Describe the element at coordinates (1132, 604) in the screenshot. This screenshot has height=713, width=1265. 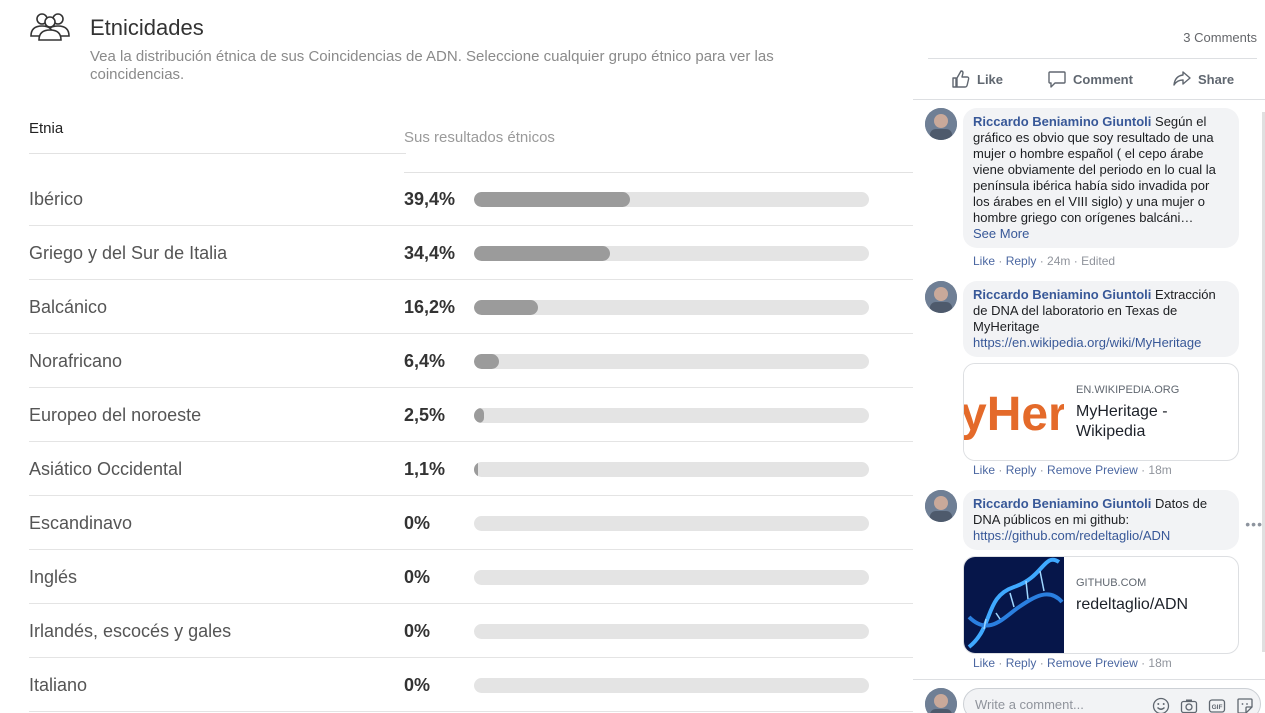
I see `preview-title: redeltaglio/ADN` at that location.